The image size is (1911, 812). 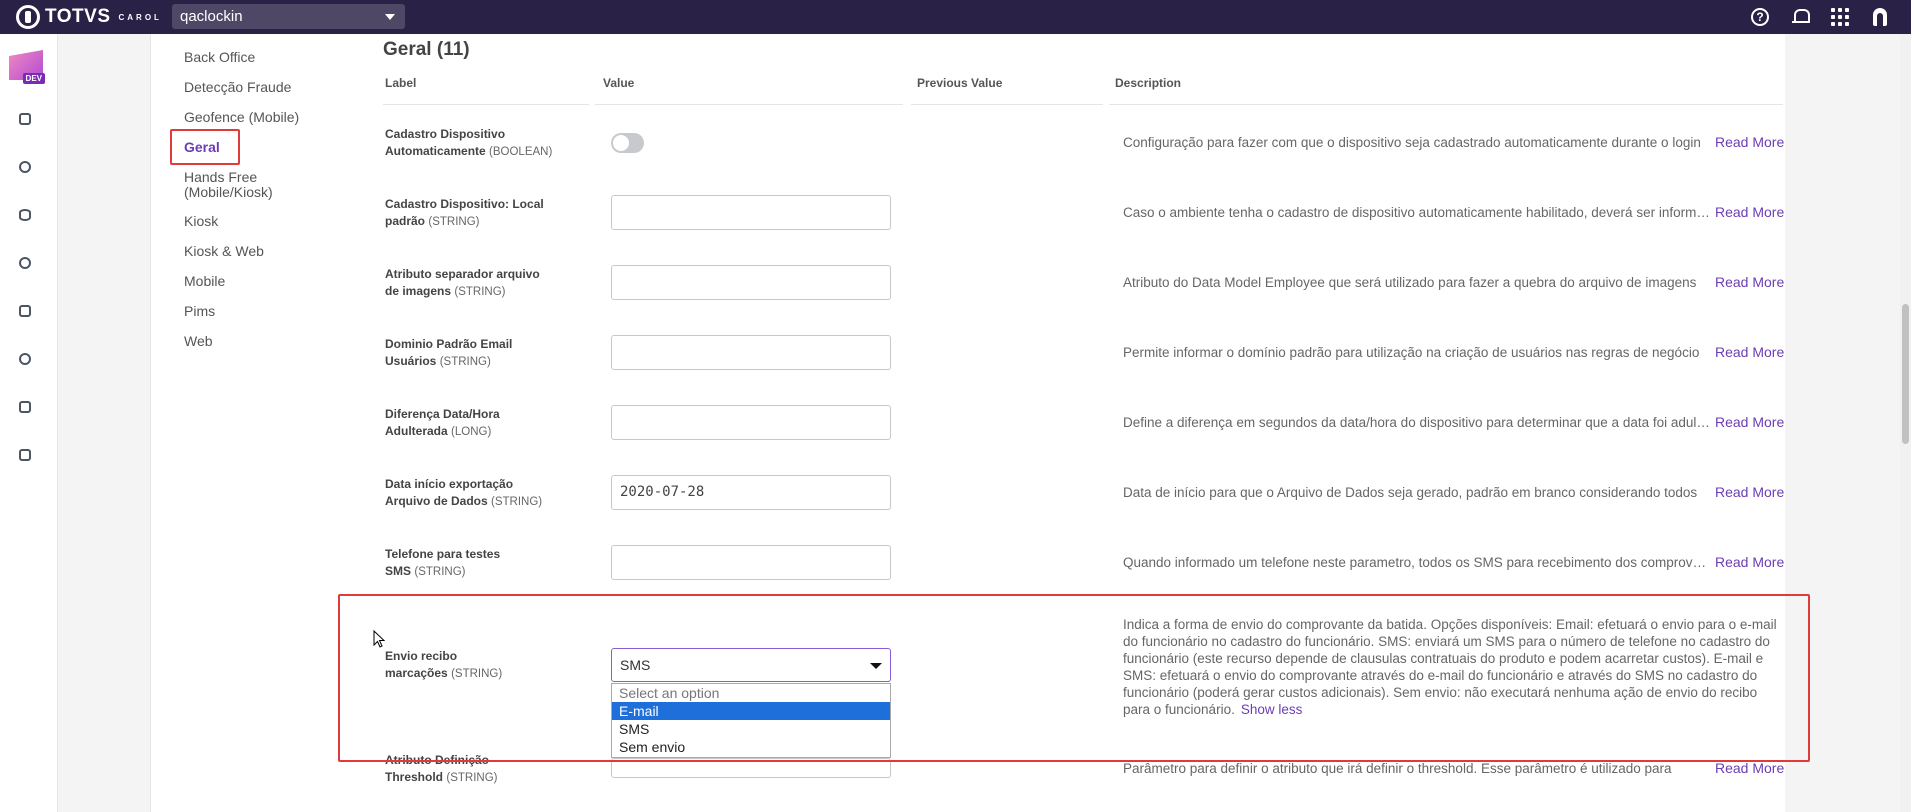 I want to click on dropdown-option-sms: SMS, so click(x=751, y=729).